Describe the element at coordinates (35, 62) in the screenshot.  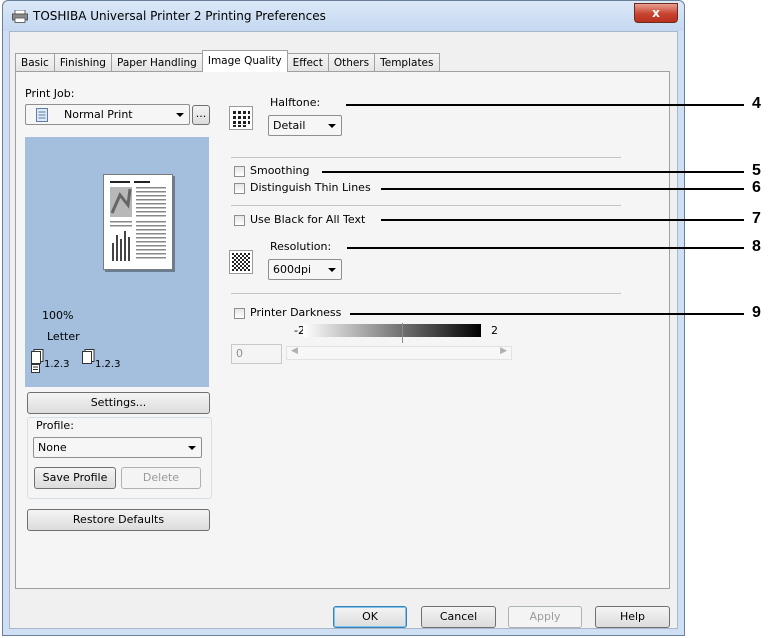
I see `tab-basic: Basic` at that location.